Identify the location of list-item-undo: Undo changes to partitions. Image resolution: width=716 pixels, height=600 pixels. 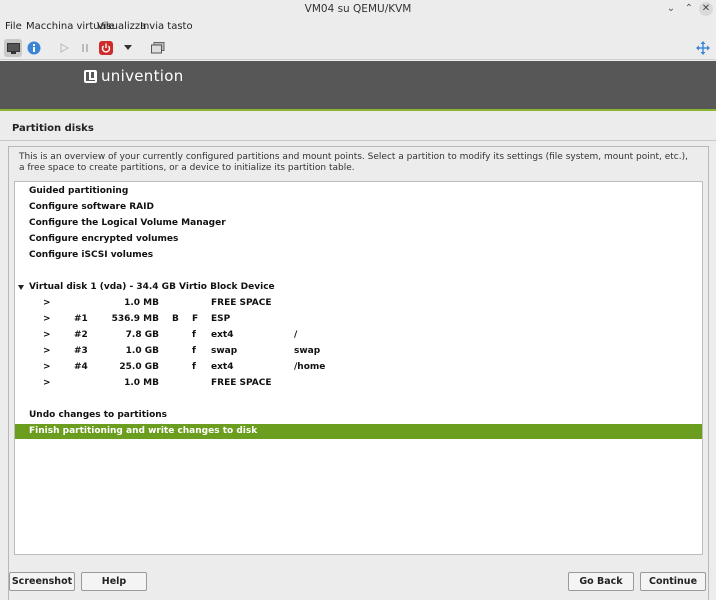
(358, 415).